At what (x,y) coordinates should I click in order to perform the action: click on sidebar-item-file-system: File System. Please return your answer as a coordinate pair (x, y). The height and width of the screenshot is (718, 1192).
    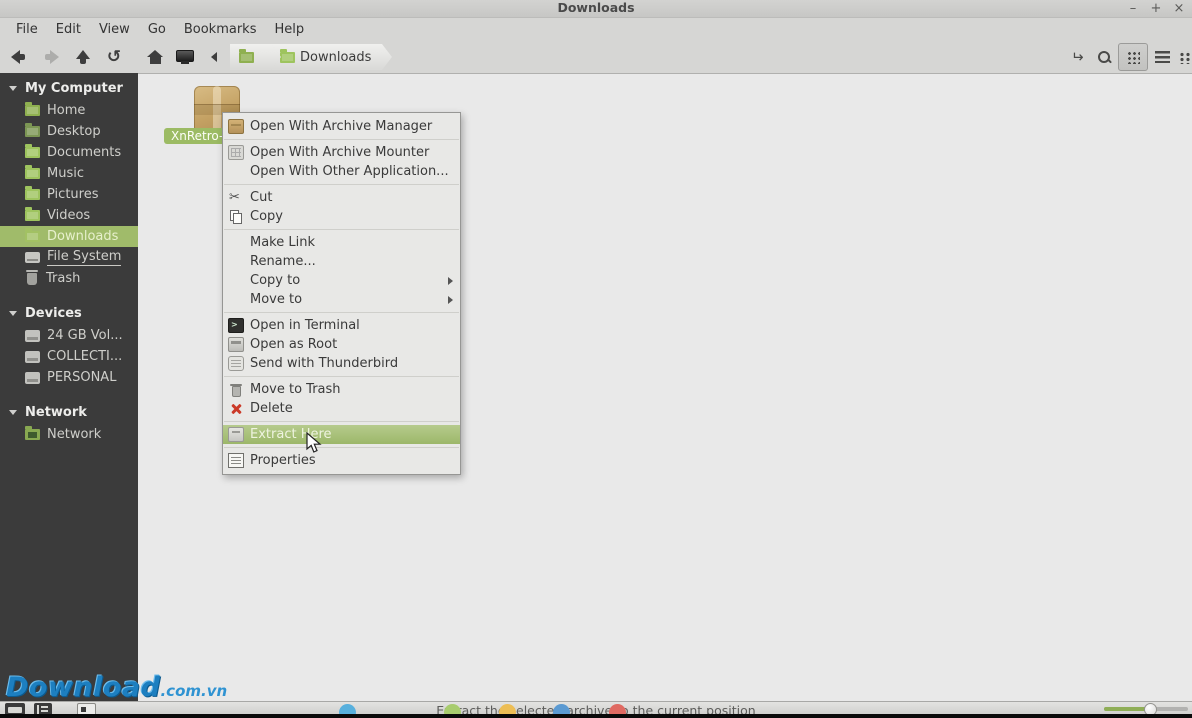
    Looking at the image, I should click on (69, 257).